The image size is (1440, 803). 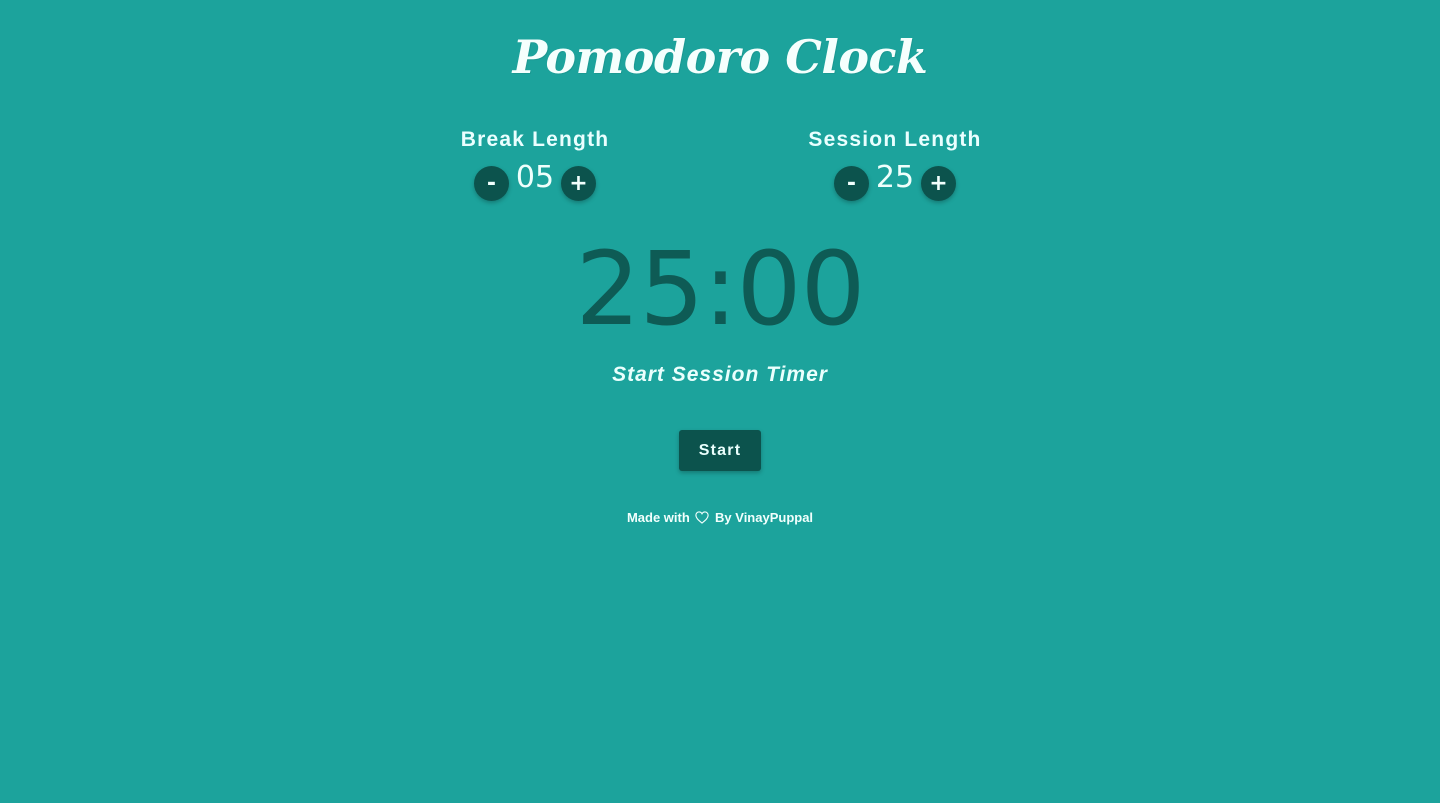 I want to click on break-length-value: 05, so click(x=535, y=177).